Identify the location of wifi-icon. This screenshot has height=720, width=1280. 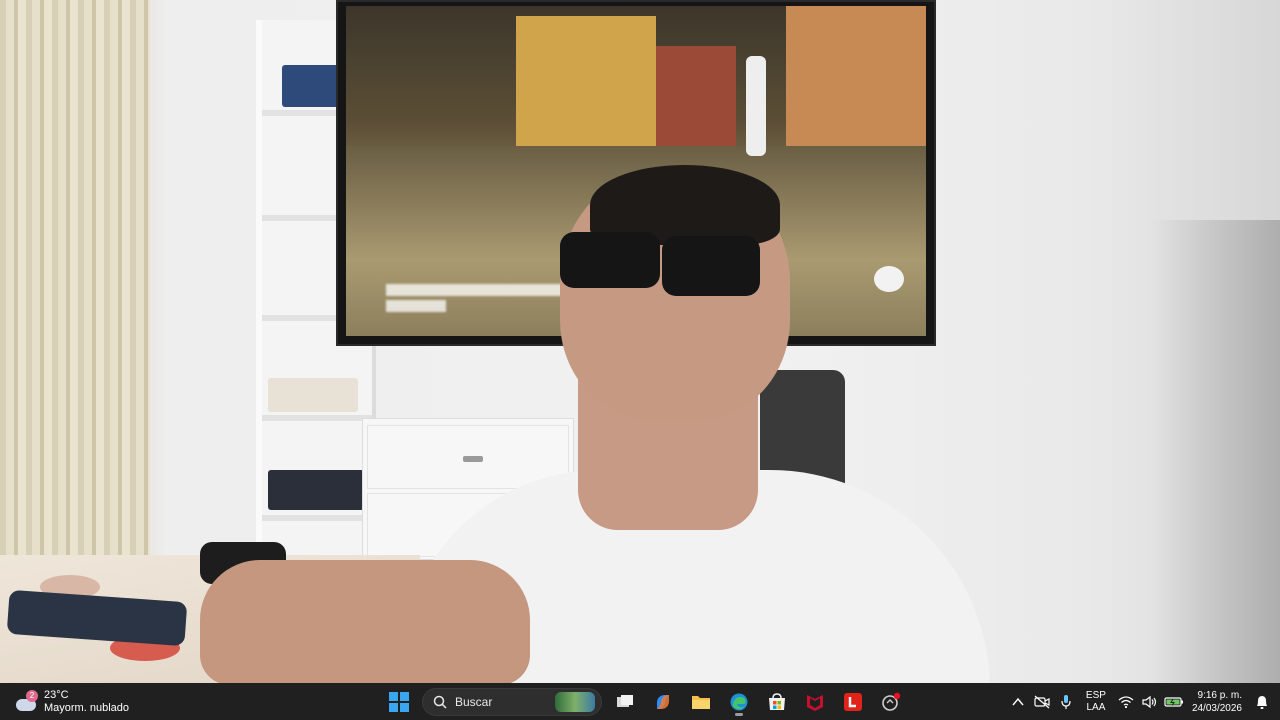
(1126, 701).